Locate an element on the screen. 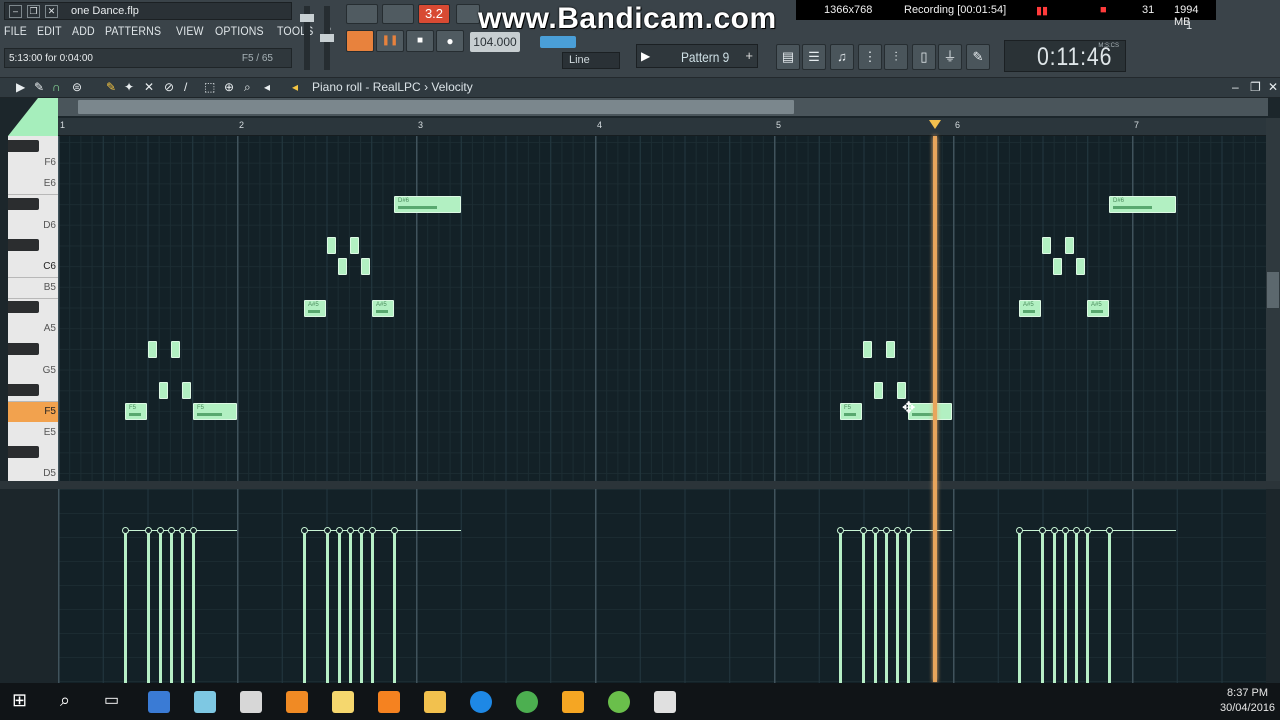  browser-icon: ⋮ is located at coordinates (870, 57).